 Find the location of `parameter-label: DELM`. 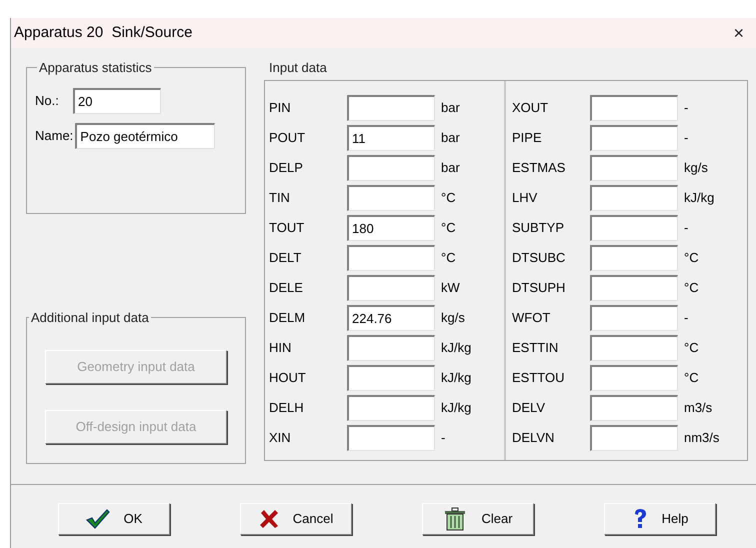

parameter-label: DELM is located at coordinates (287, 318).